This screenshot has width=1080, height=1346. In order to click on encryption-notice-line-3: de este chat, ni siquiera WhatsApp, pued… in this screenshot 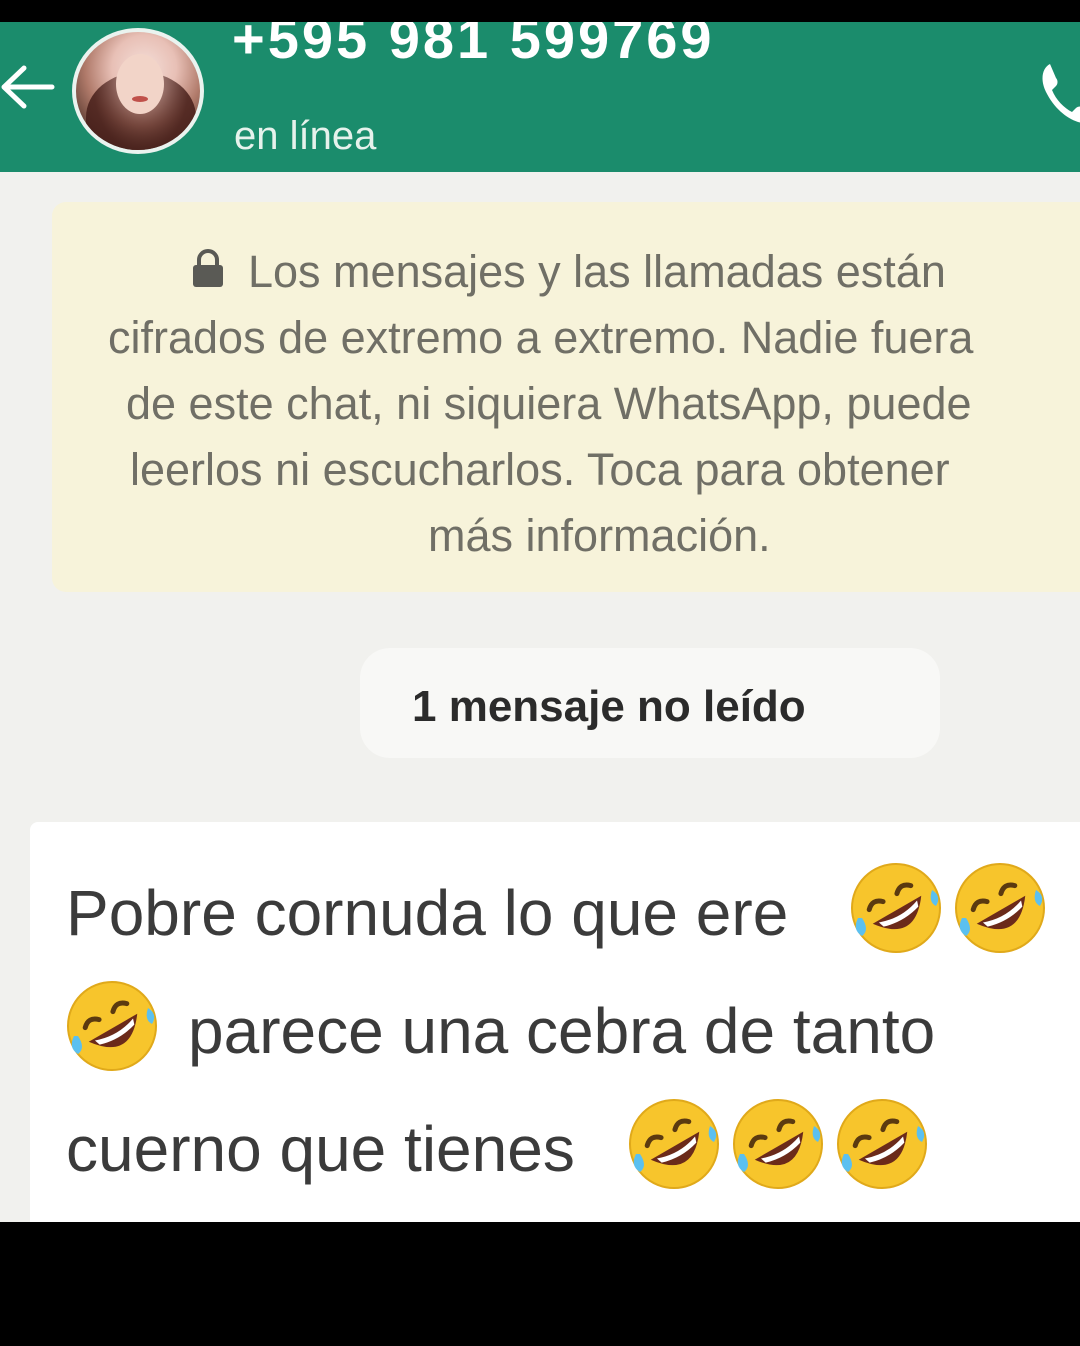, I will do `click(549, 403)`.